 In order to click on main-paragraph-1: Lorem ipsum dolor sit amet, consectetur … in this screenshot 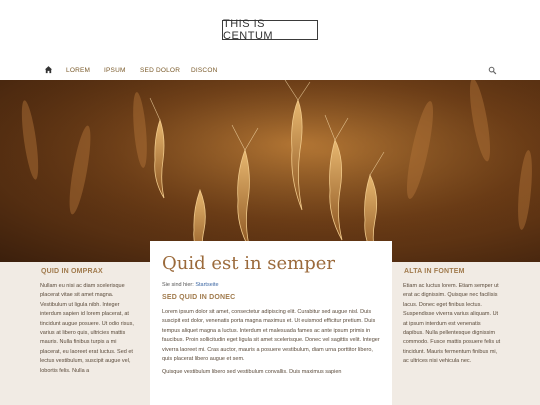, I will do `click(271, 336)`.